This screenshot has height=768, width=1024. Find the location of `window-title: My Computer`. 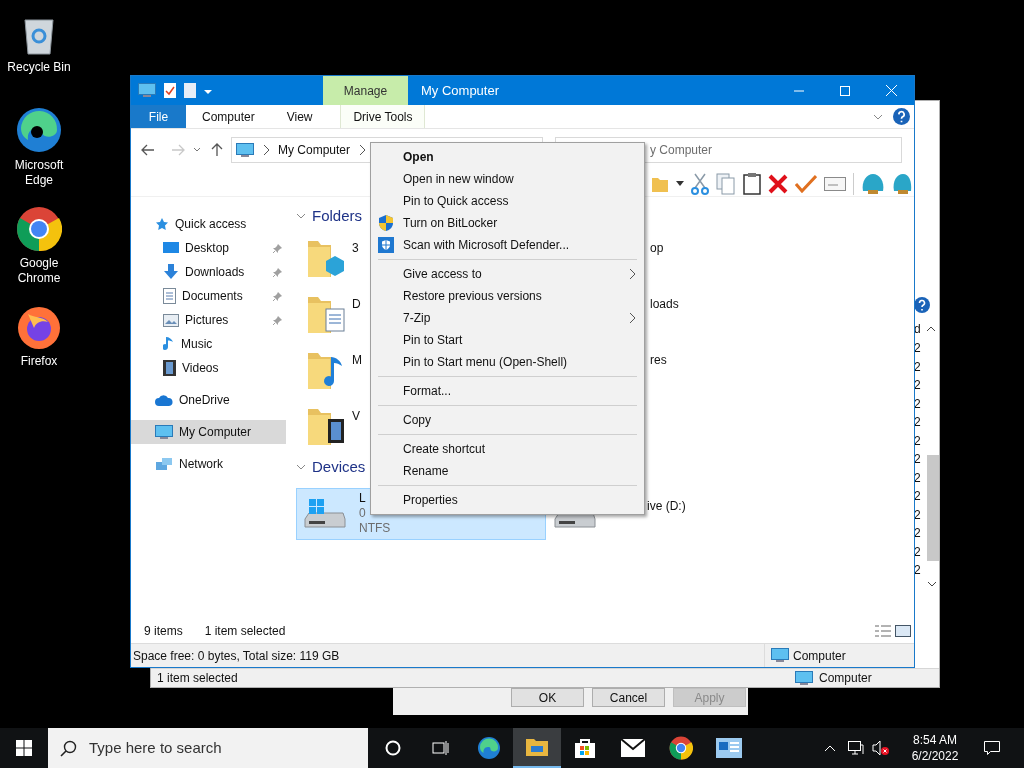

window-title: My Computer is located at coordinates (461, 90).